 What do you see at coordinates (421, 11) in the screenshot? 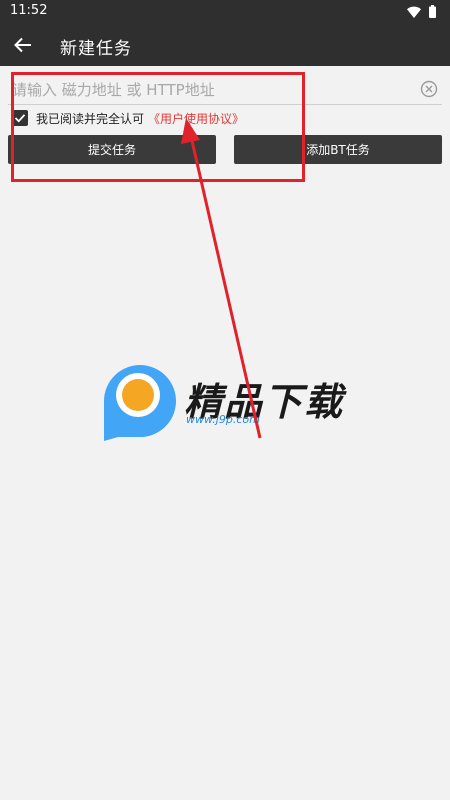
I see `status-icons` at bounding box center [421, 11].